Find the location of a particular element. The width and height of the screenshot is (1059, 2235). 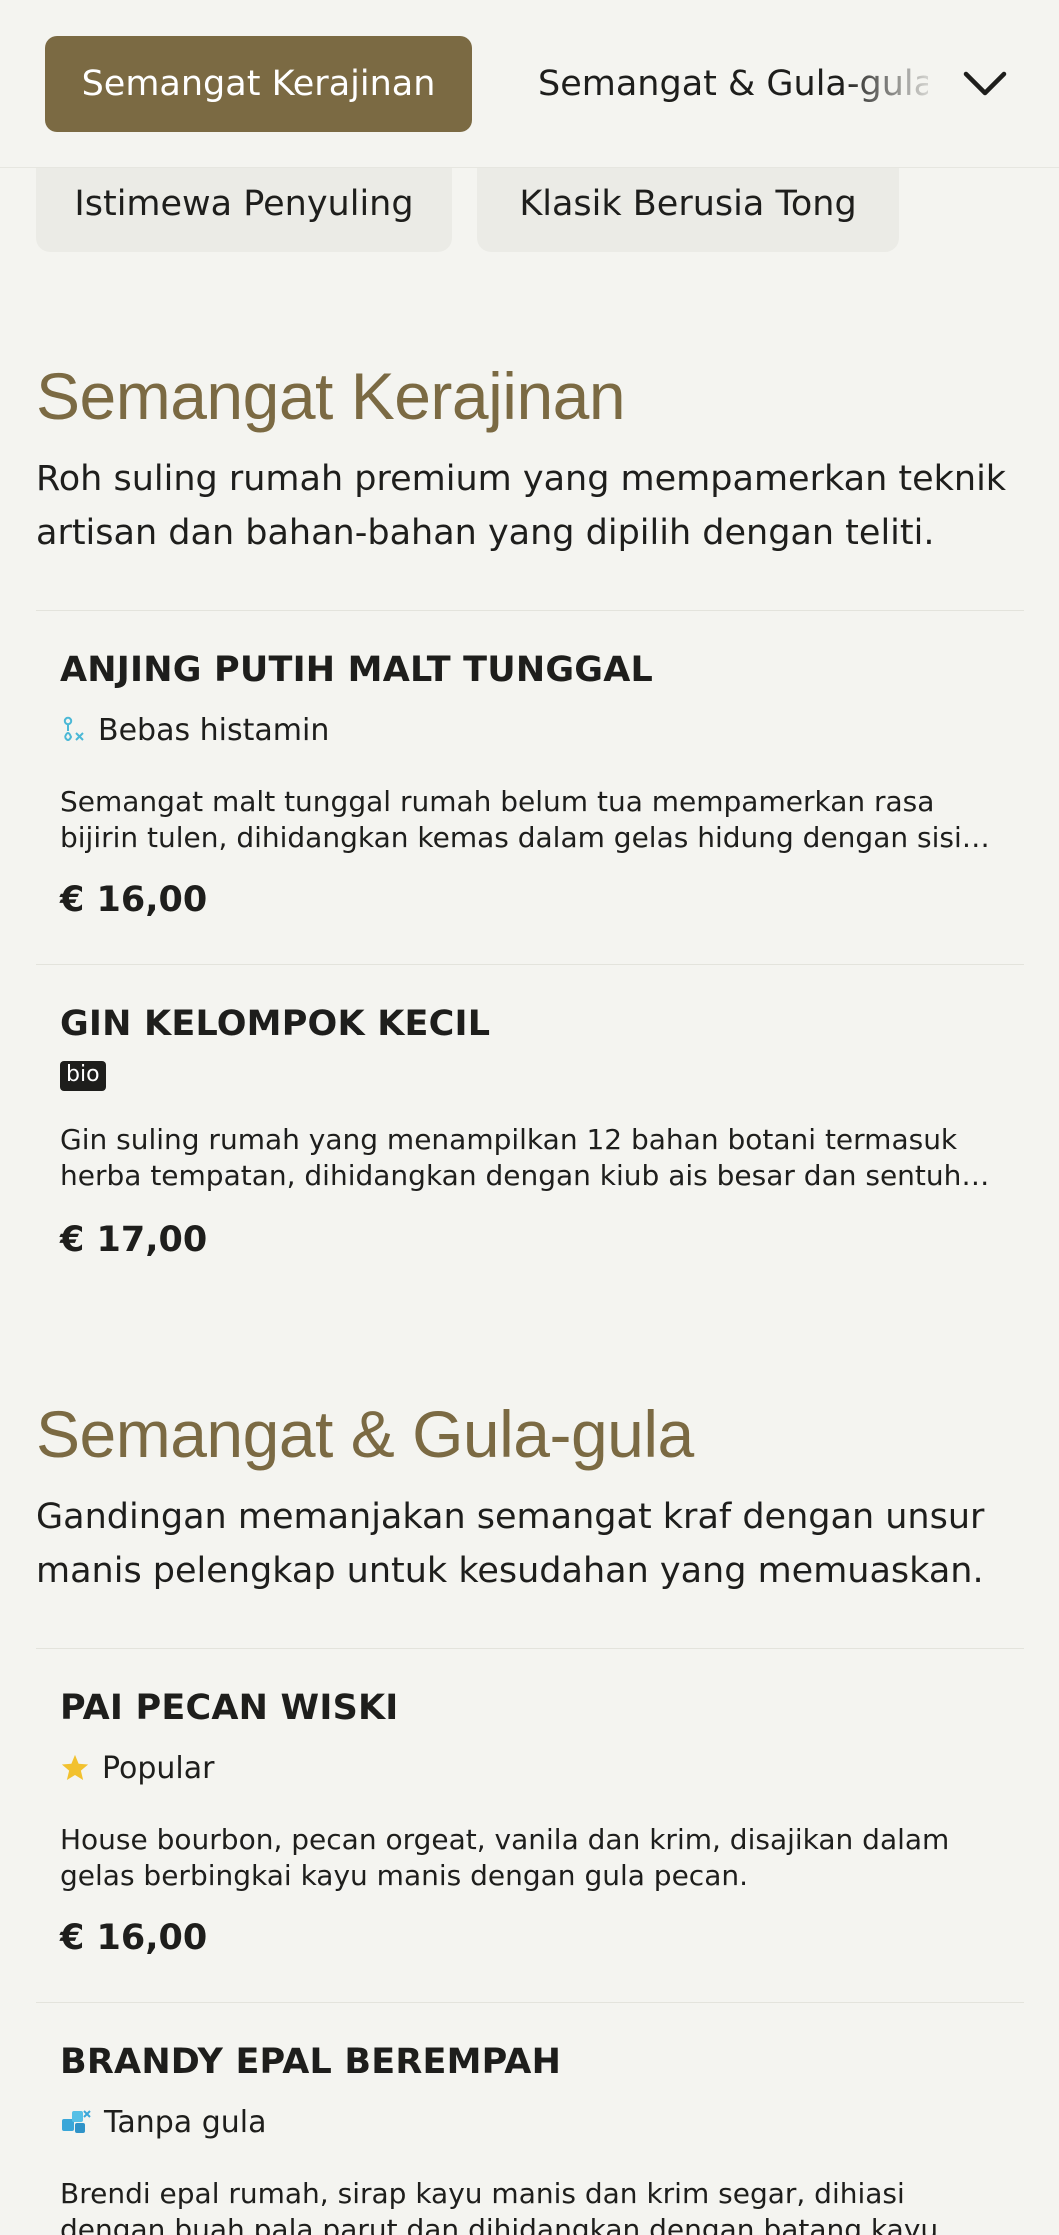

category-dropdown-toggle is located at coordinates (985, 84).